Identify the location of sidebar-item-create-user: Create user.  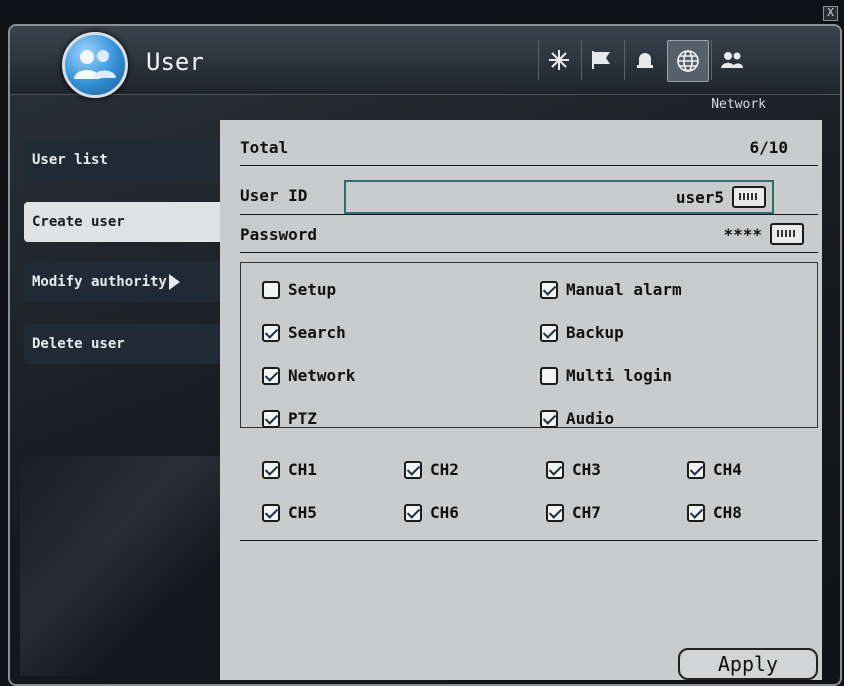
(123, 222).